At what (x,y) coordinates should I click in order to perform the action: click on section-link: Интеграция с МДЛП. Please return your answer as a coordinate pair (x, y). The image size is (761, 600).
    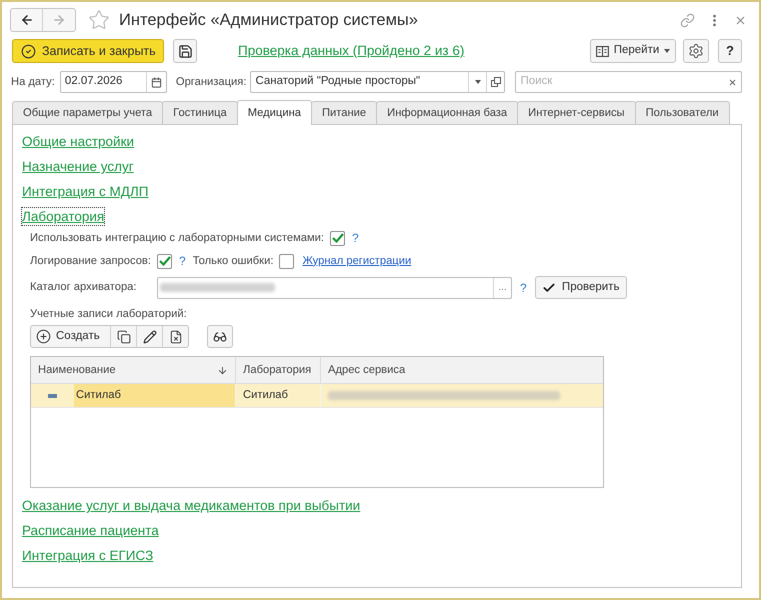
    Looking at the image, I should click on (85, 191).